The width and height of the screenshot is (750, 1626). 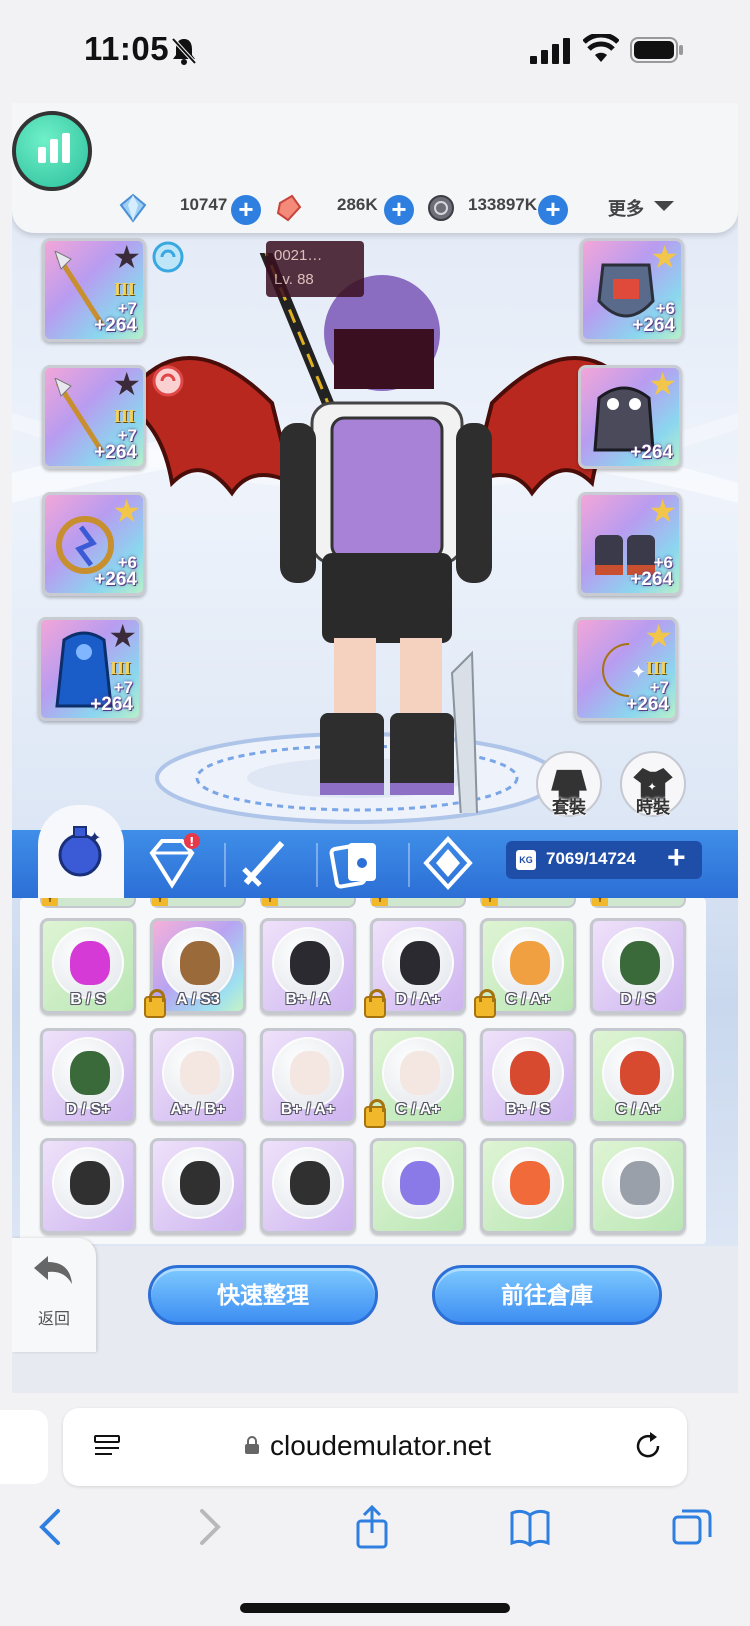 I want to click on item-grade: B+ / A, so click(x=308, y=999).